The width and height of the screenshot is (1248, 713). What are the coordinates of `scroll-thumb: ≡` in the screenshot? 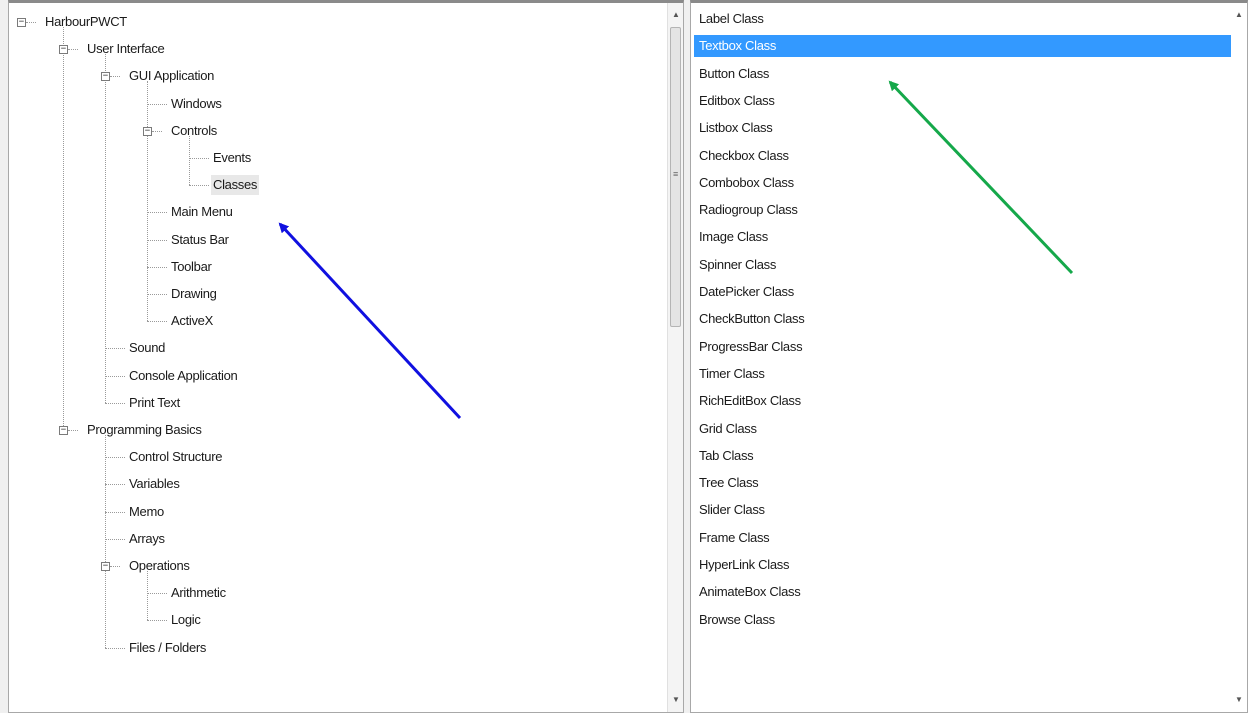 It's located at (675, 177).